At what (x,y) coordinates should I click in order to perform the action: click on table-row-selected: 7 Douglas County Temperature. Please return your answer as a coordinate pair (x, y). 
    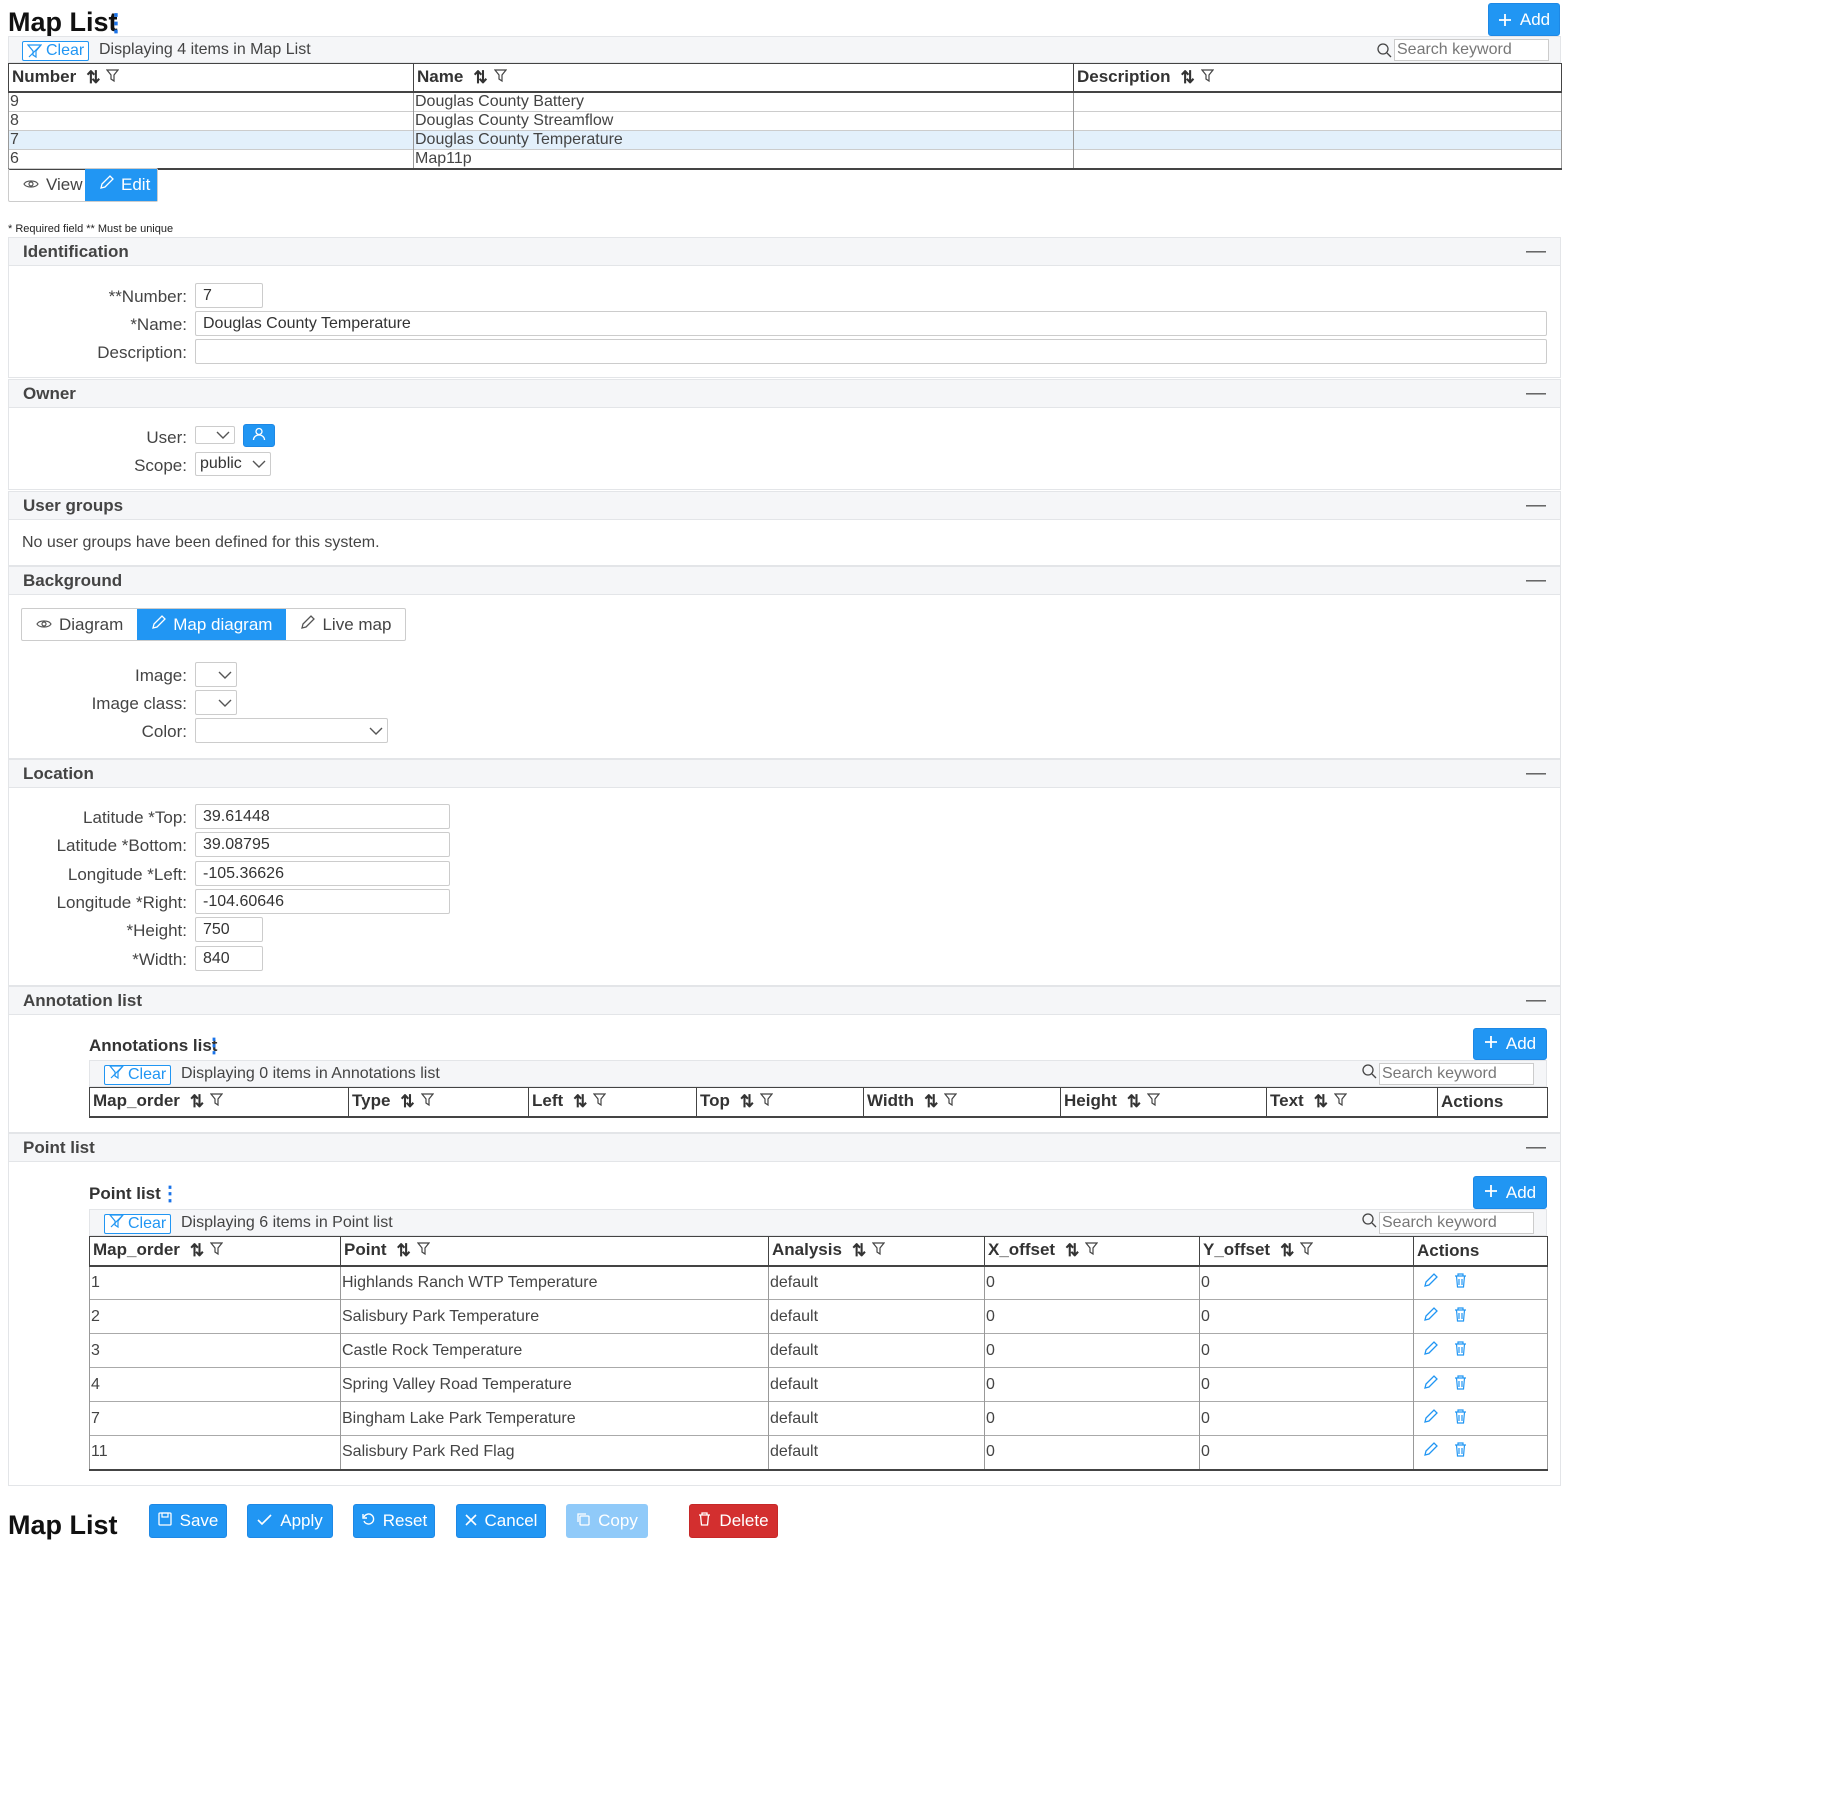
    Looking at the image, I should click on (785, 139).